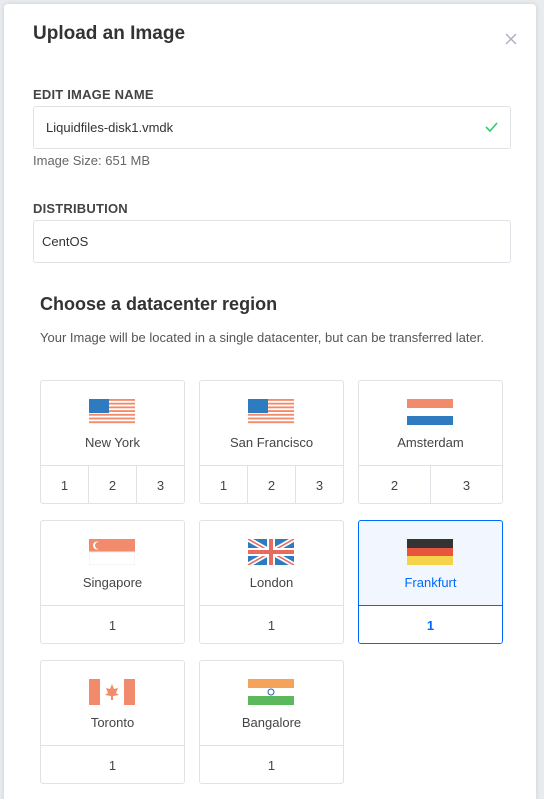  I want to click on region-card-header: New York, so click(112, 423).